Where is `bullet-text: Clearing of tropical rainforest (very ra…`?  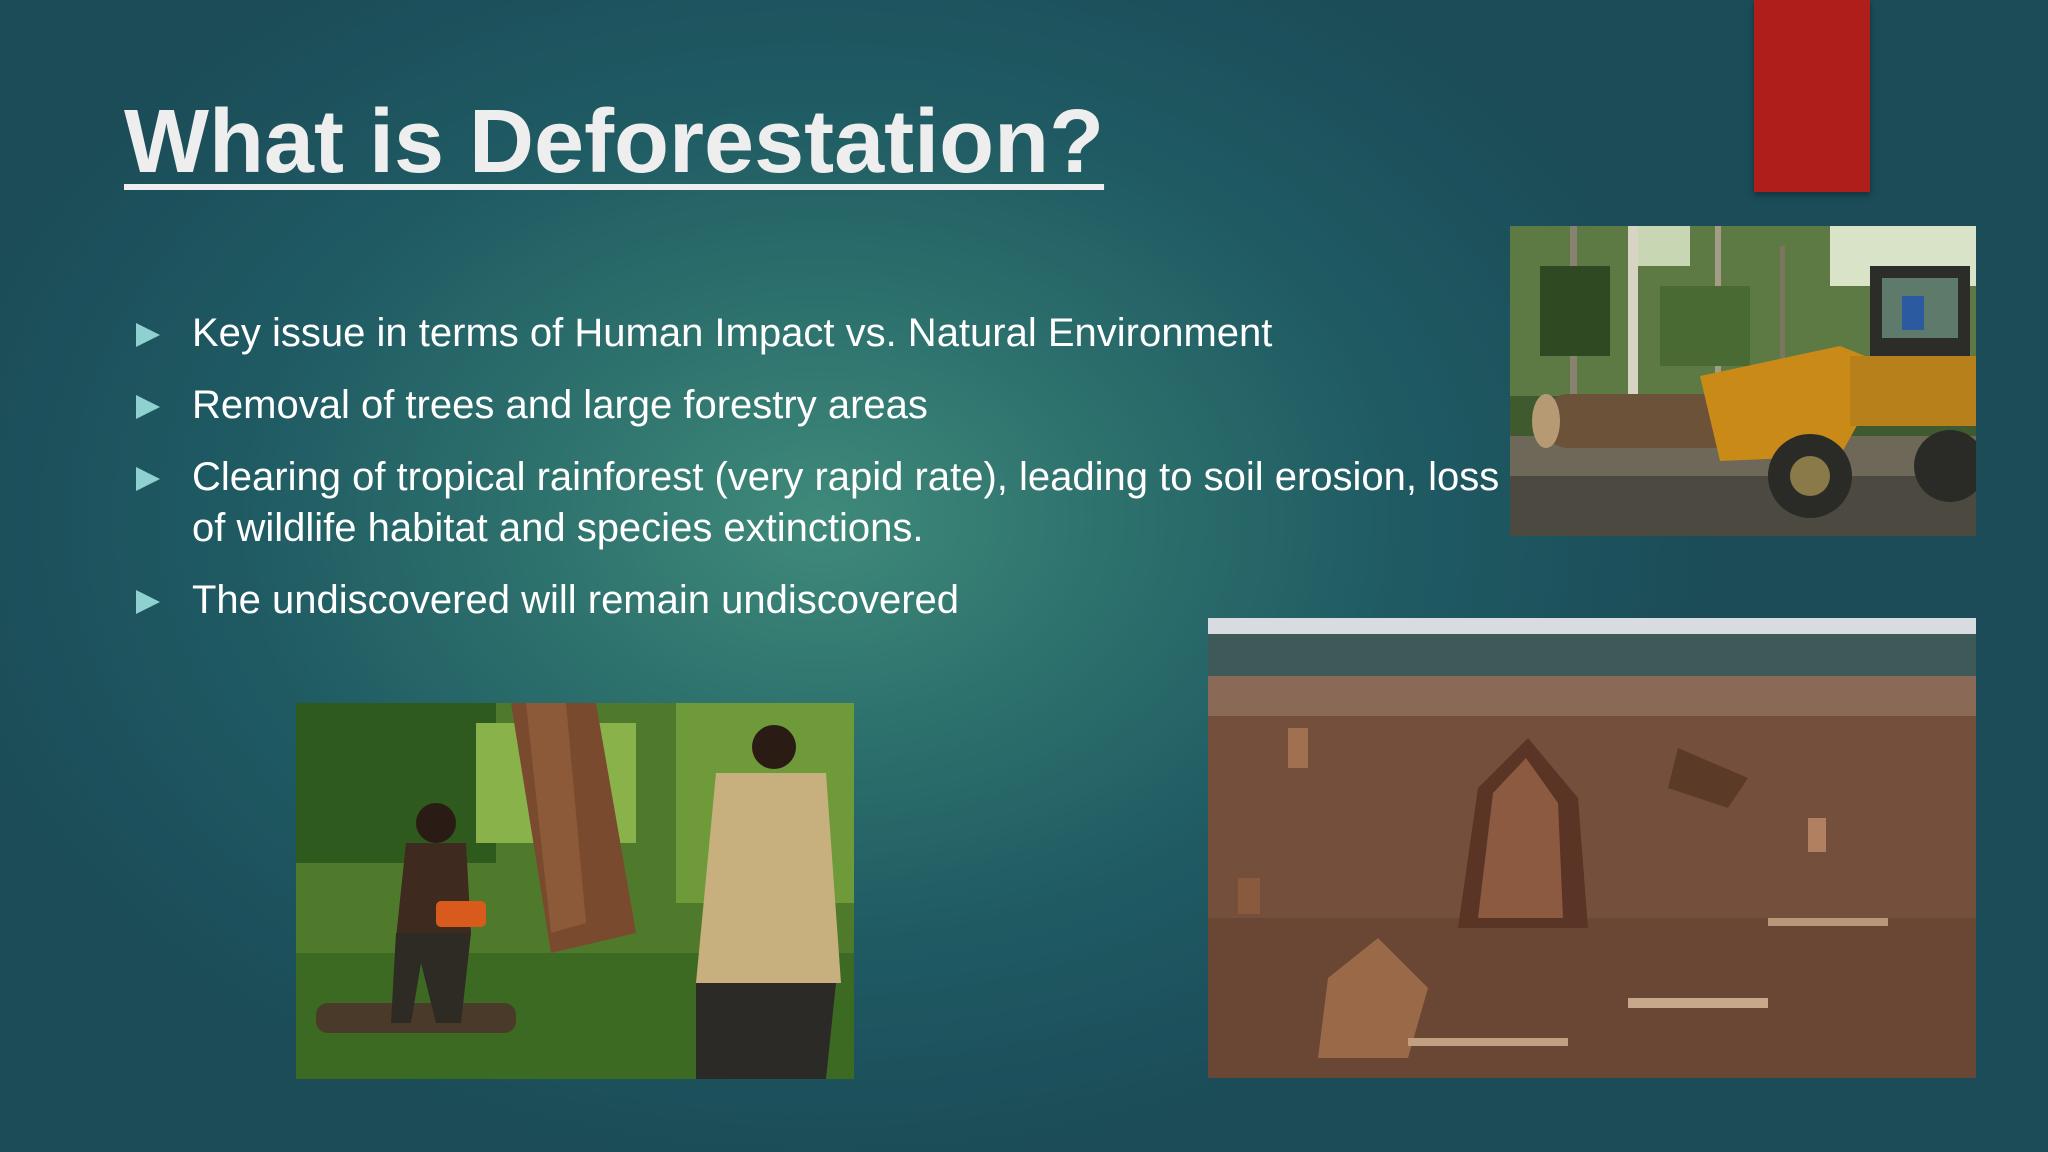 bullet-text: Clearing of tropical rainforest (very ra… is located at coordinates (846, 502).